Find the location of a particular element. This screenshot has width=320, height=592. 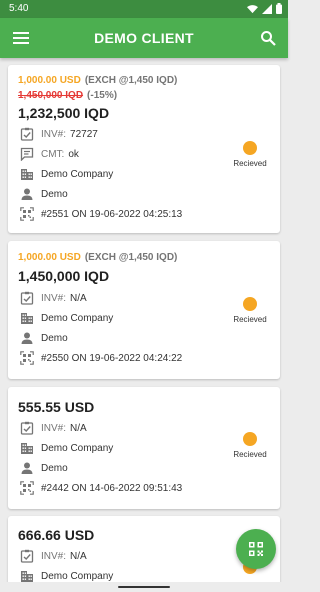

qr-code-icon is located at coordinates (256, 549).